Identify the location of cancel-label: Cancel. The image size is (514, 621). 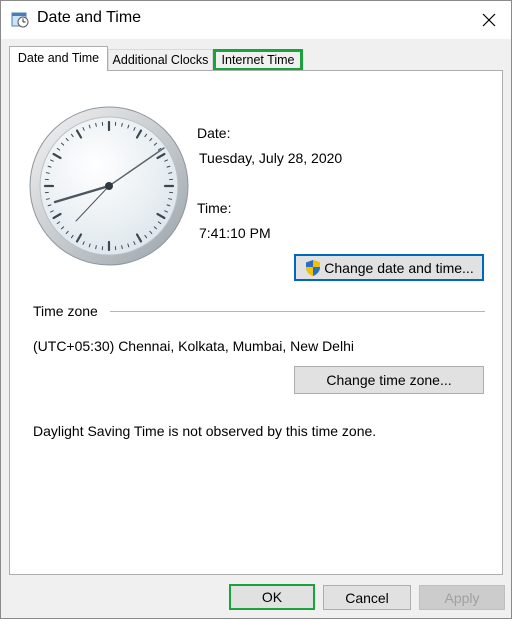
(367, 597).